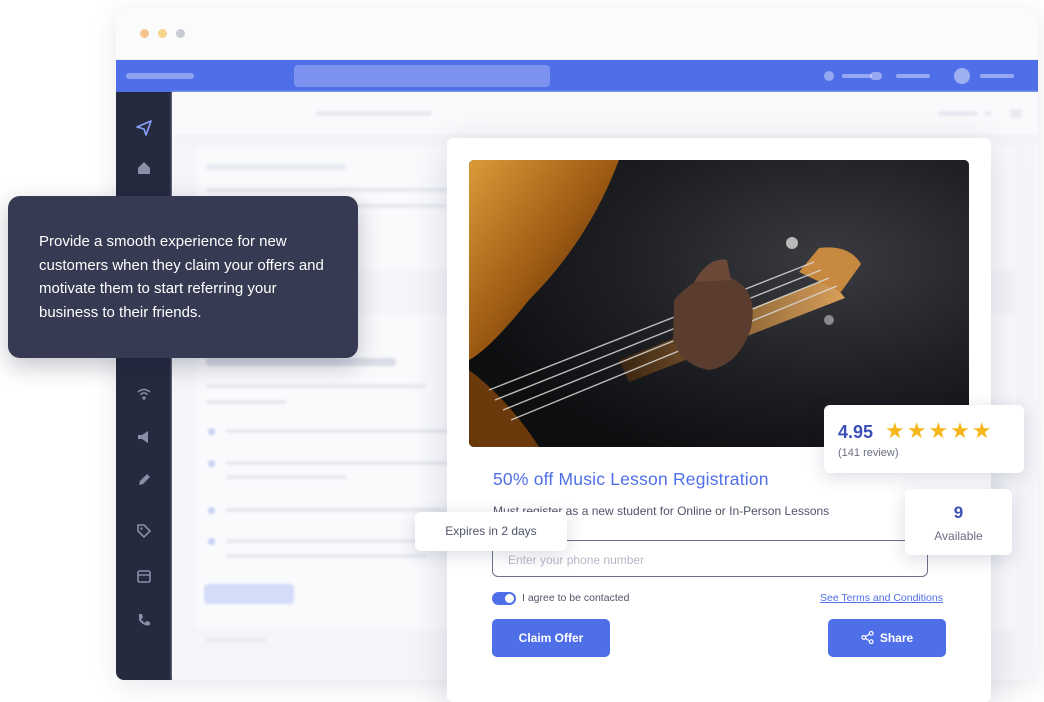 This screenshot has height=702, width=1044. I want to click on toolbar-title-placeholder, so click(374, 113).